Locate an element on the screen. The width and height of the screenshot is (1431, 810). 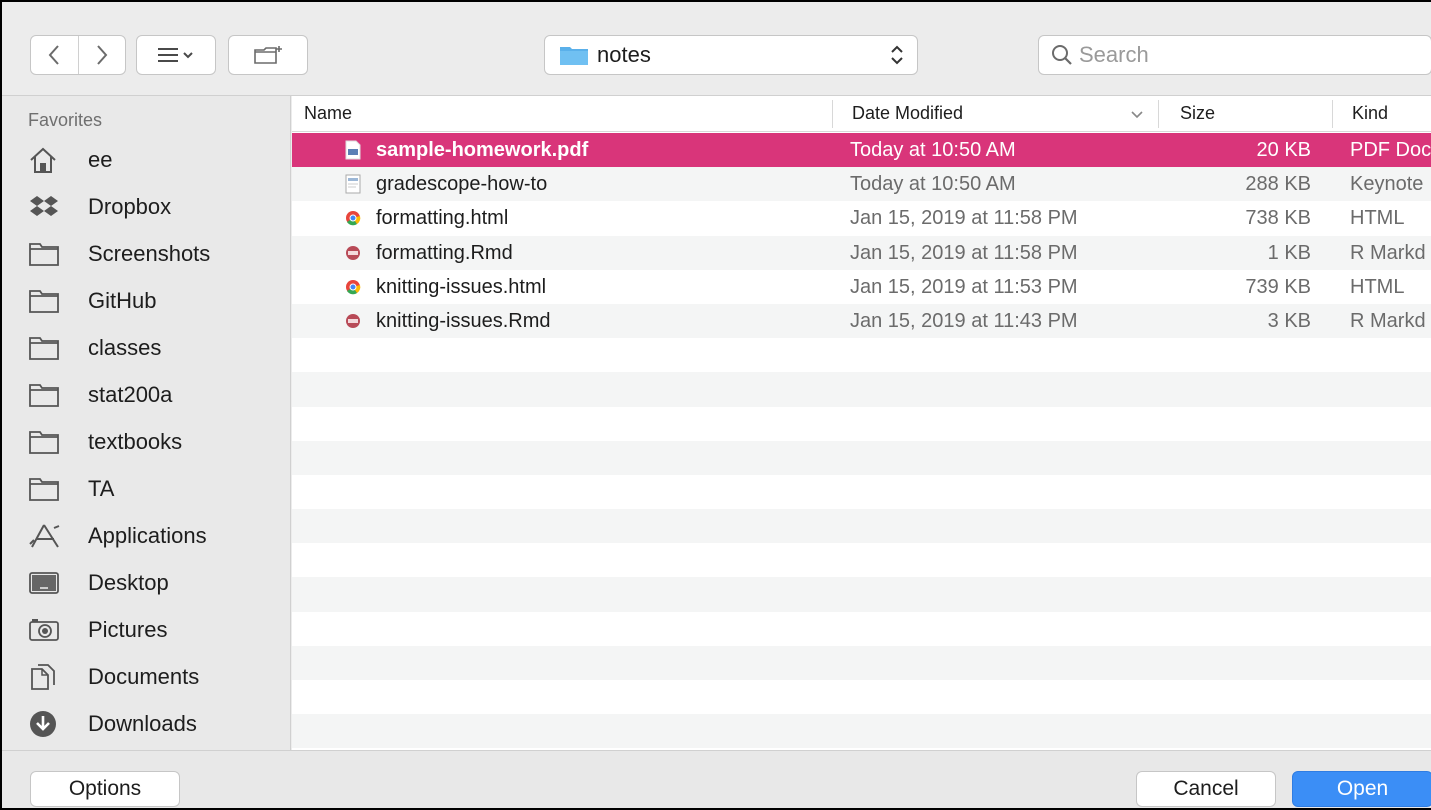
downloads-icon is located at coordinates (48, 724).